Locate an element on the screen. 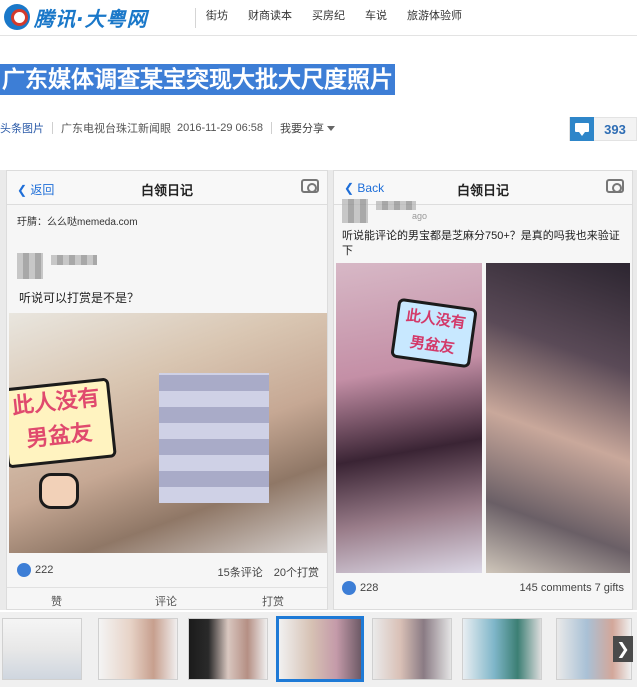 Image resolution: width=637 pixels, height=687 pixels. comment-count: 393 is located at coordinates (615, 129).